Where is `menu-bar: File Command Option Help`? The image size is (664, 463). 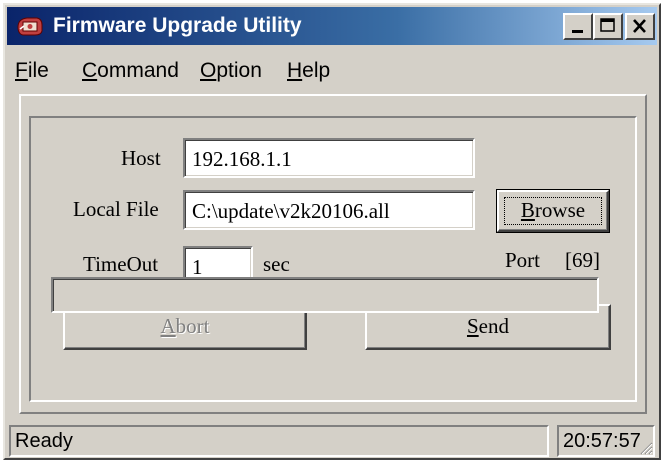 menu-bar: File Command Option Help is located at coordinates (332, 69).